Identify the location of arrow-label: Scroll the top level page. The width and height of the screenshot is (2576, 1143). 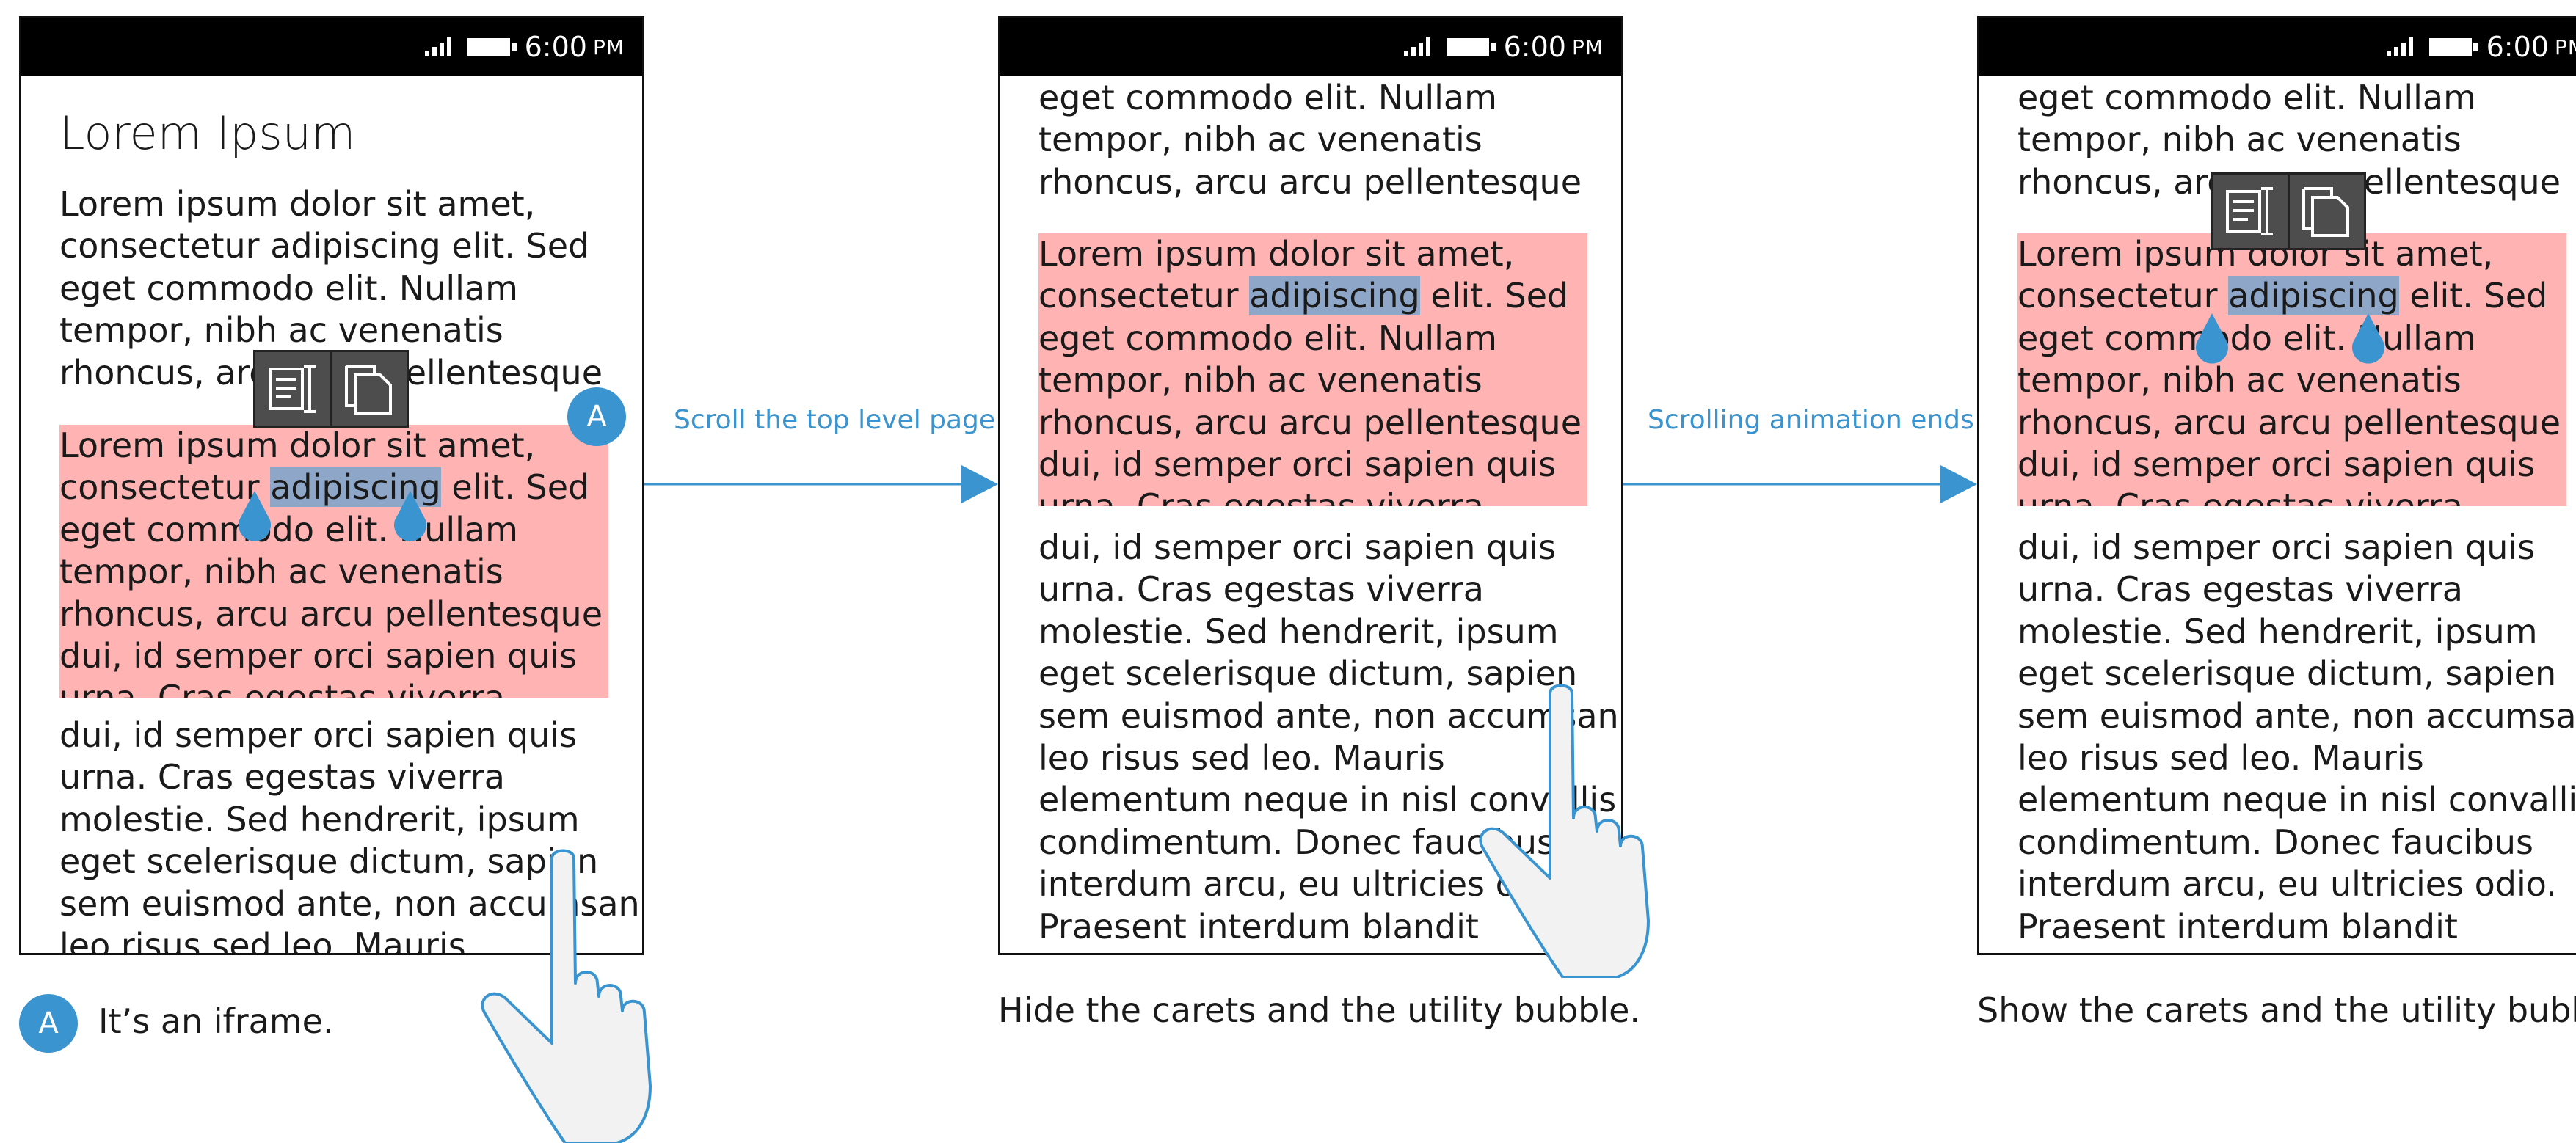
(835, 420).